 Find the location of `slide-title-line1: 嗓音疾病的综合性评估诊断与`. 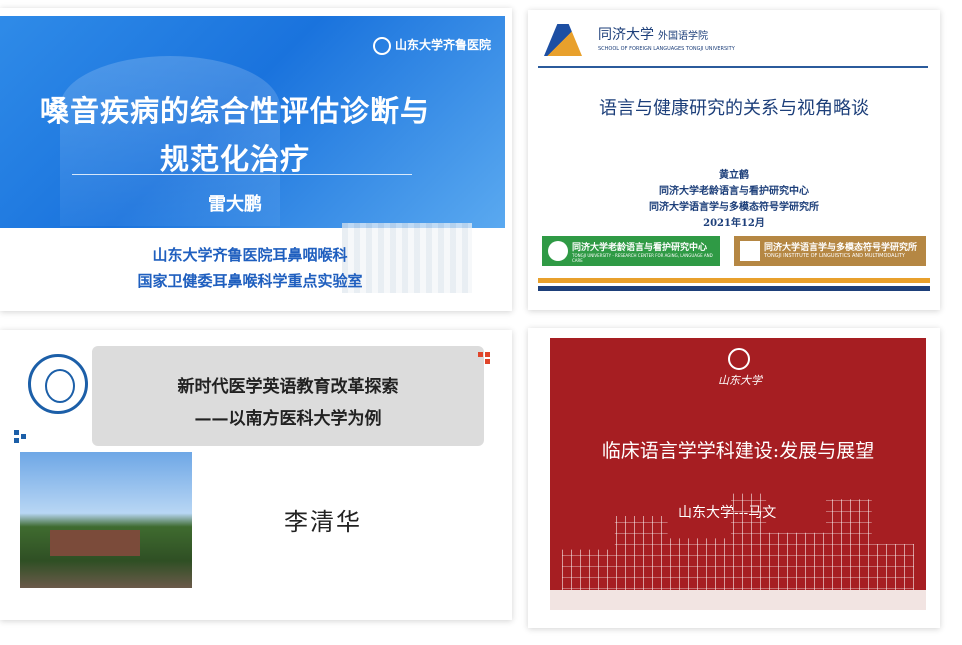

slide-title-line1: 嗓音疾病的综合性评估诊断与 is located at coordinates (234, 111).